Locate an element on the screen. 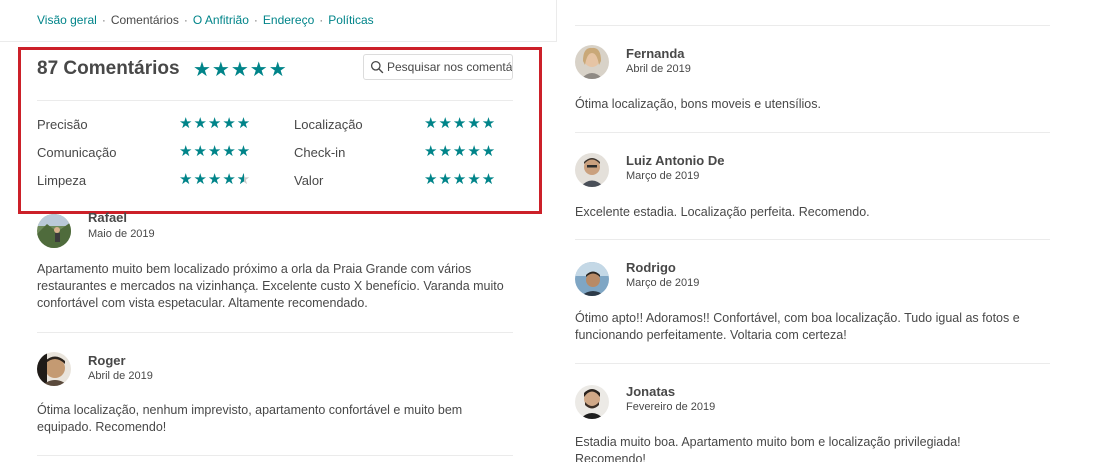 This screenshot has height=462, width=1100. search-icon is located at coordinates (377, 67).